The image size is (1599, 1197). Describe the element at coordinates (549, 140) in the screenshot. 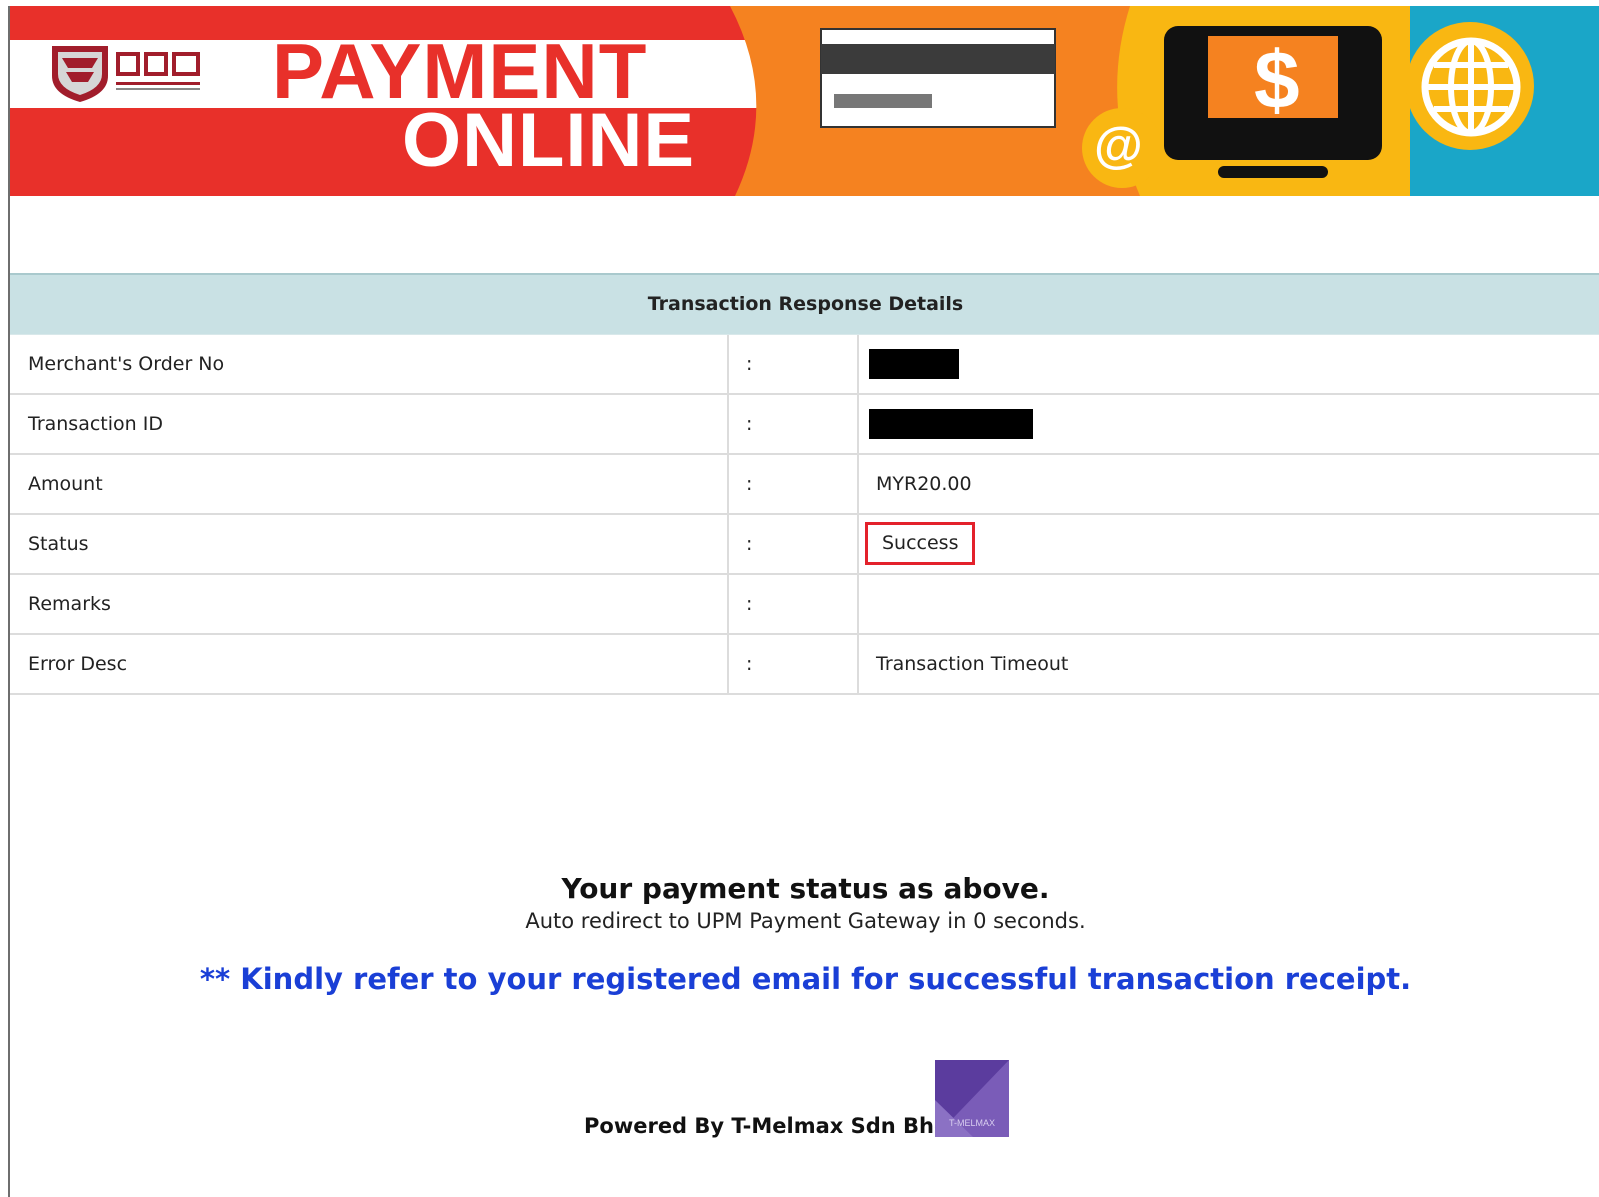

I see `banner-title-online: ONLINE` at that location.